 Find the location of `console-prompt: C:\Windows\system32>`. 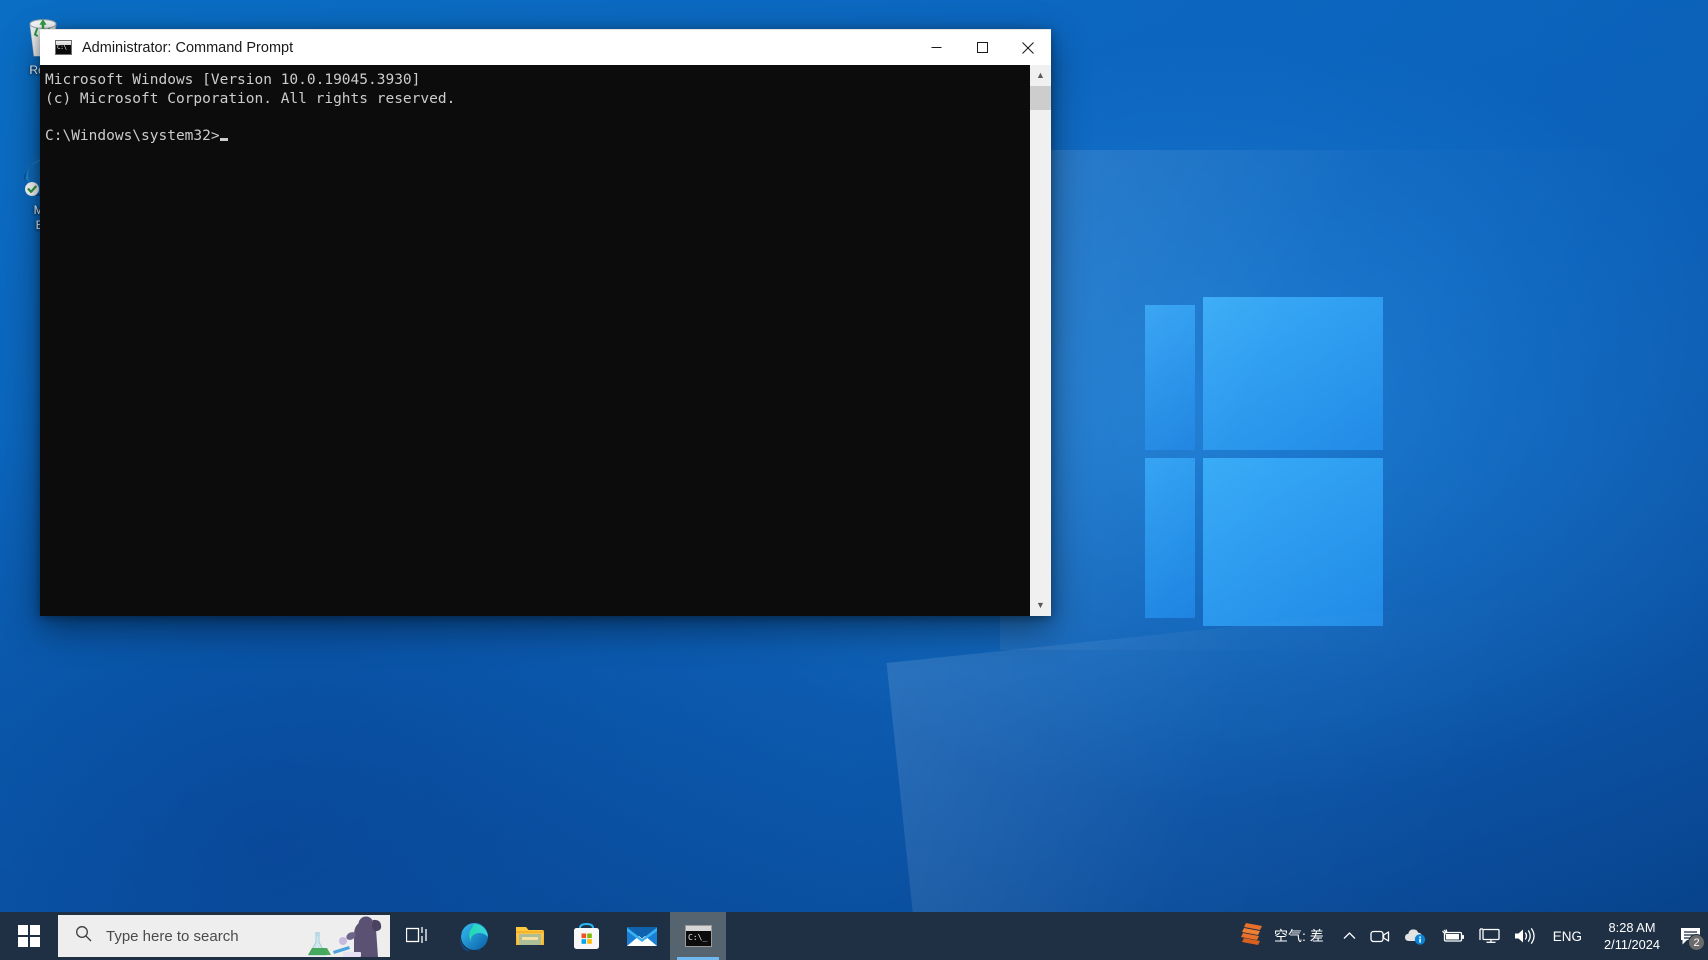

console-prompt: C:\Windows\system32> is located at coordinates (132, 135).